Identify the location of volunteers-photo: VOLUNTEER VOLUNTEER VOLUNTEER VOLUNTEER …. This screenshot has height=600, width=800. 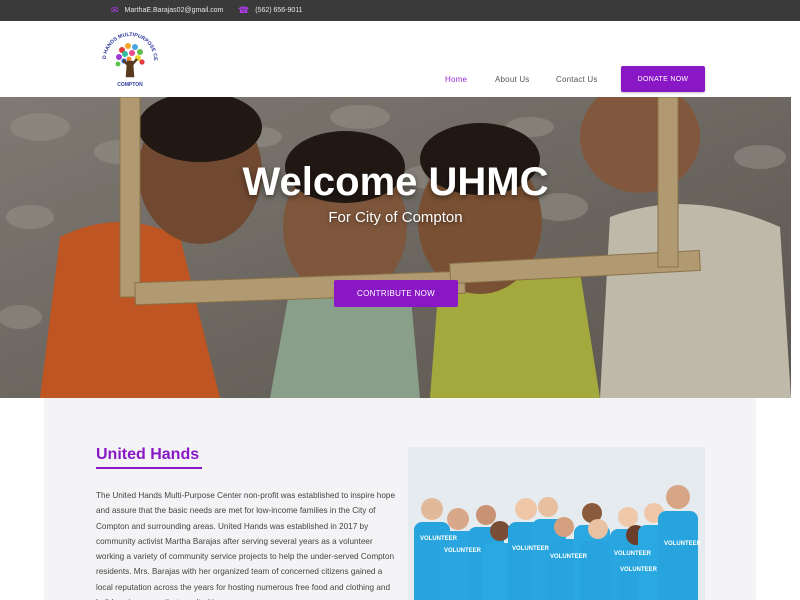
(556, 523).